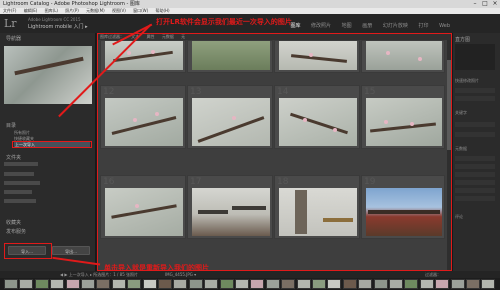  Describe the element at coordinates (423, 26) in the screenshot. I see `module-print: 打印` at that location.